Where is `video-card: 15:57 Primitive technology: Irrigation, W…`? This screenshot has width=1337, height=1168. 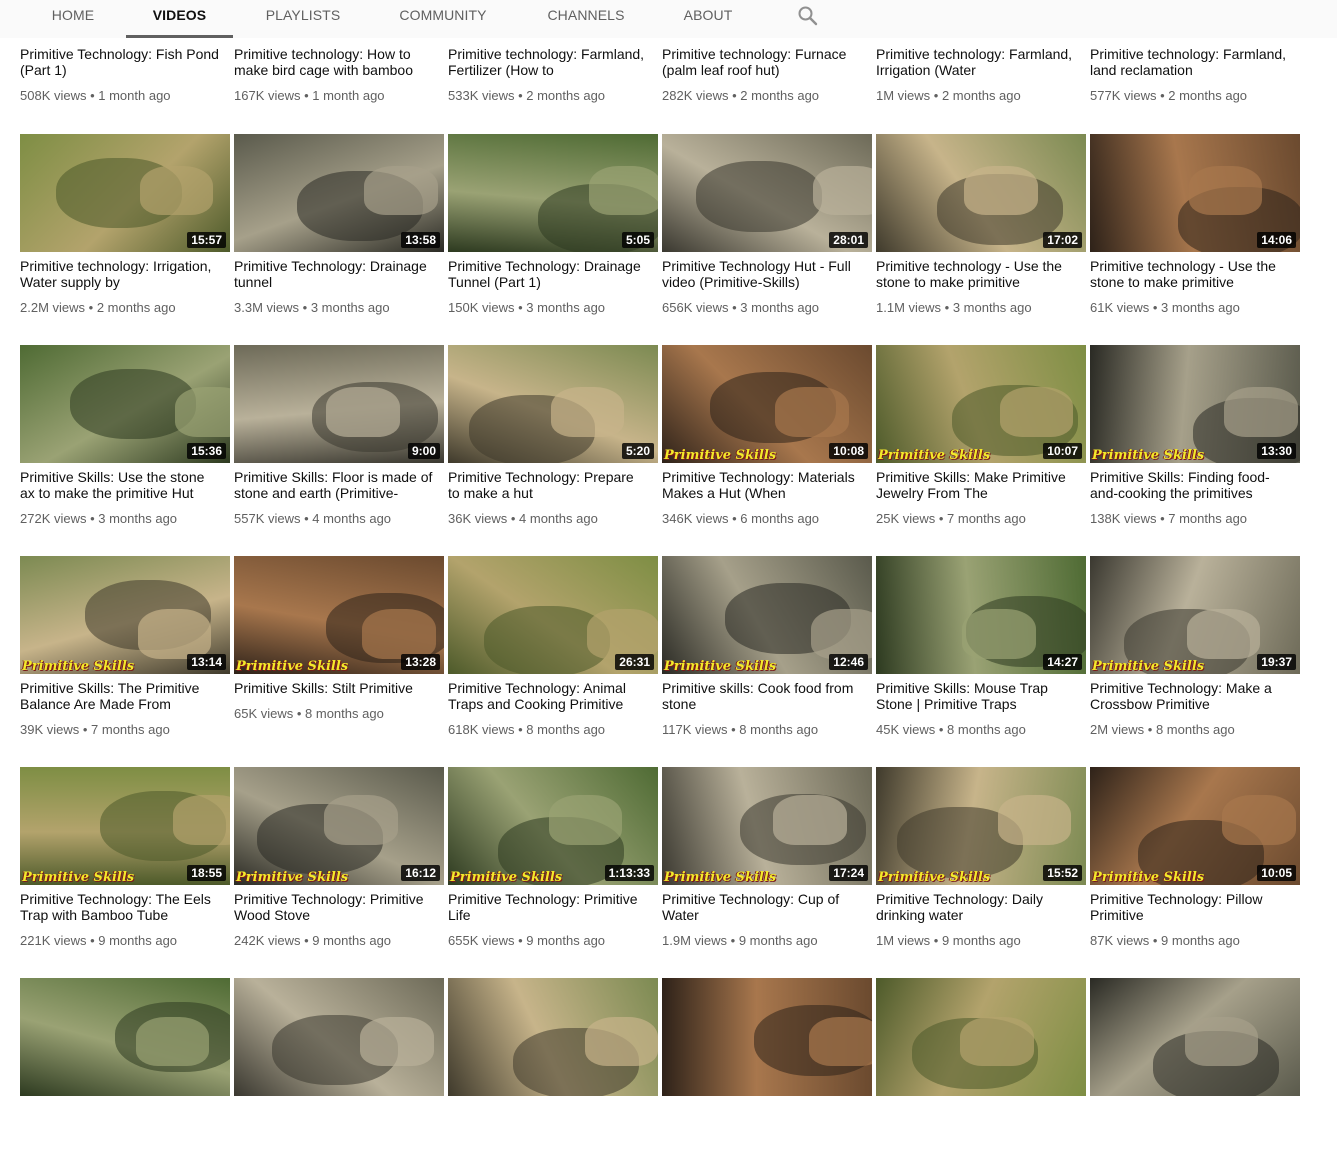
video-card: 15:57 Primitive technology: Irrigation, W… is located at coordinates (125, 229).